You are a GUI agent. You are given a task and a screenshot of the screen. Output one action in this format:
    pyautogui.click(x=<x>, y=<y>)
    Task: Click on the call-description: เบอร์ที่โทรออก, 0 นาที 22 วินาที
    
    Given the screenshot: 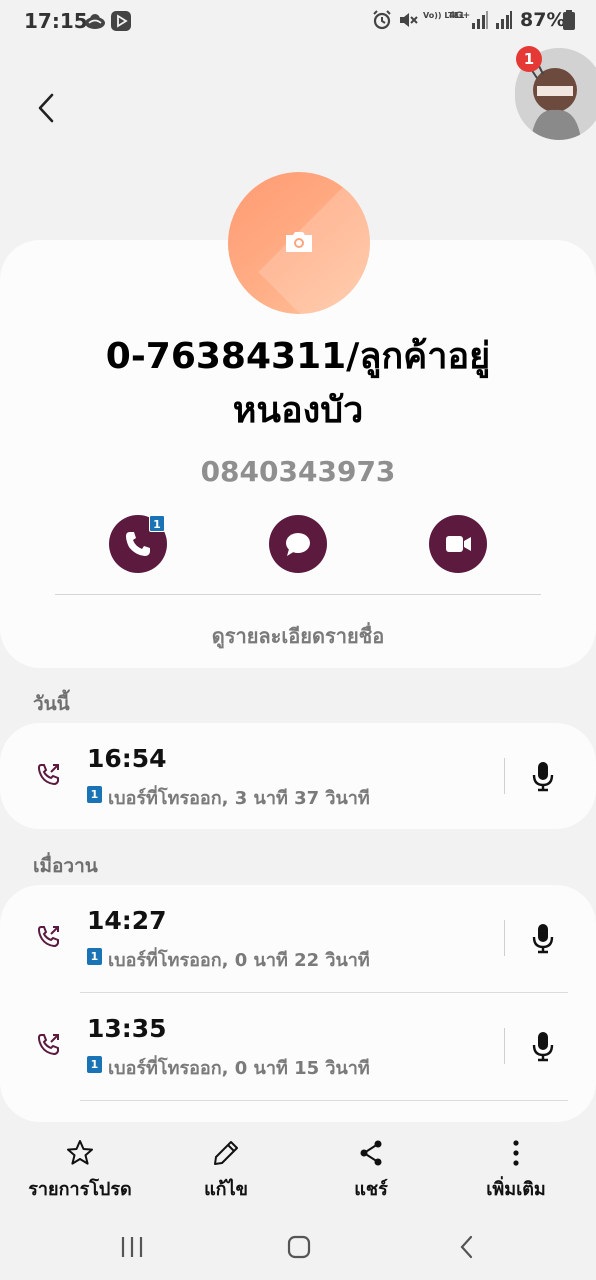 What is the action you would take?
    pyautogui.click(x=239, y=960)
    